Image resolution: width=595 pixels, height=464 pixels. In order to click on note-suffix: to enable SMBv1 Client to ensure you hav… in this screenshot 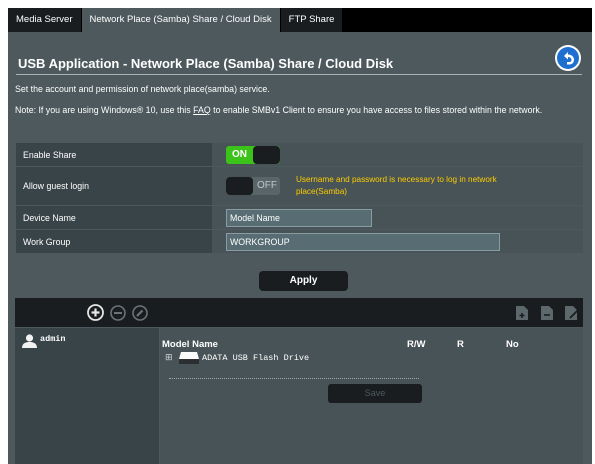, I will do `click(376, 110)`.